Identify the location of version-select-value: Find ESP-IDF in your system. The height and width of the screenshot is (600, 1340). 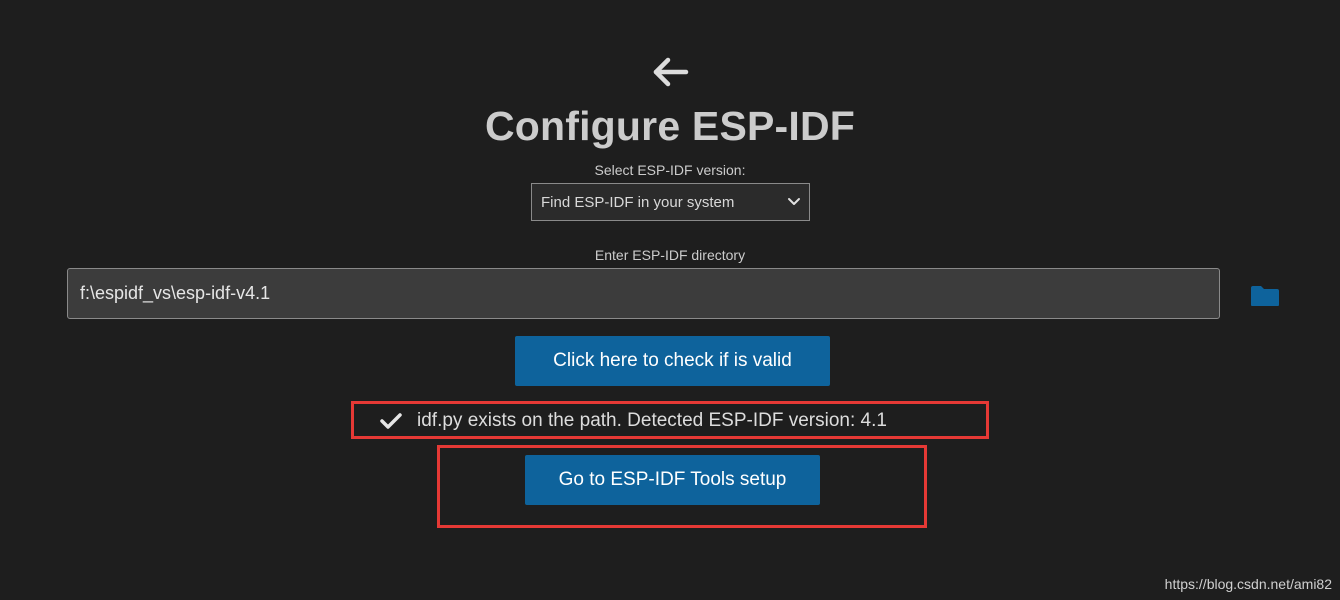
(638, 202).